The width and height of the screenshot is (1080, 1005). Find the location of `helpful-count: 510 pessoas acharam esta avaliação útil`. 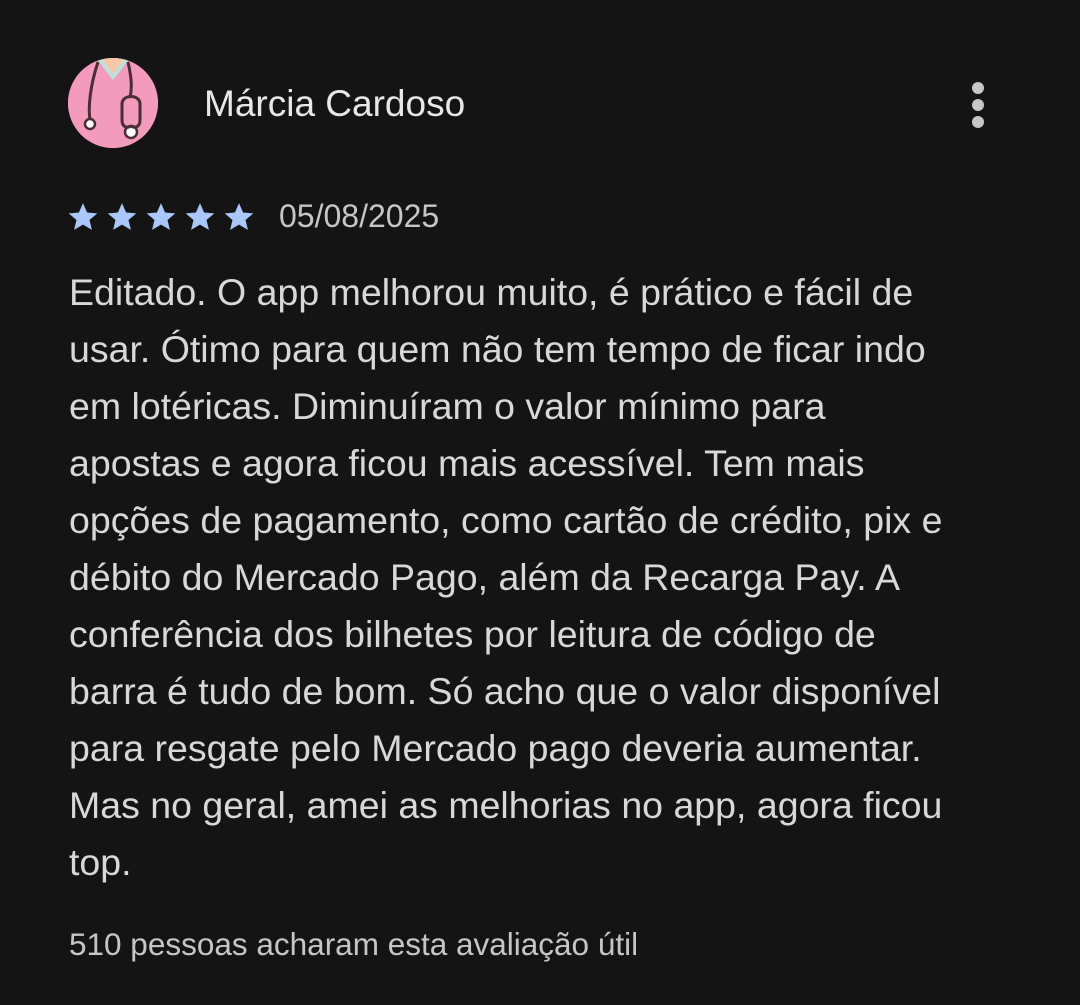

helpful-count: 510 pessoas acharam esta avaliação útil is located at coordinates (354, 944).